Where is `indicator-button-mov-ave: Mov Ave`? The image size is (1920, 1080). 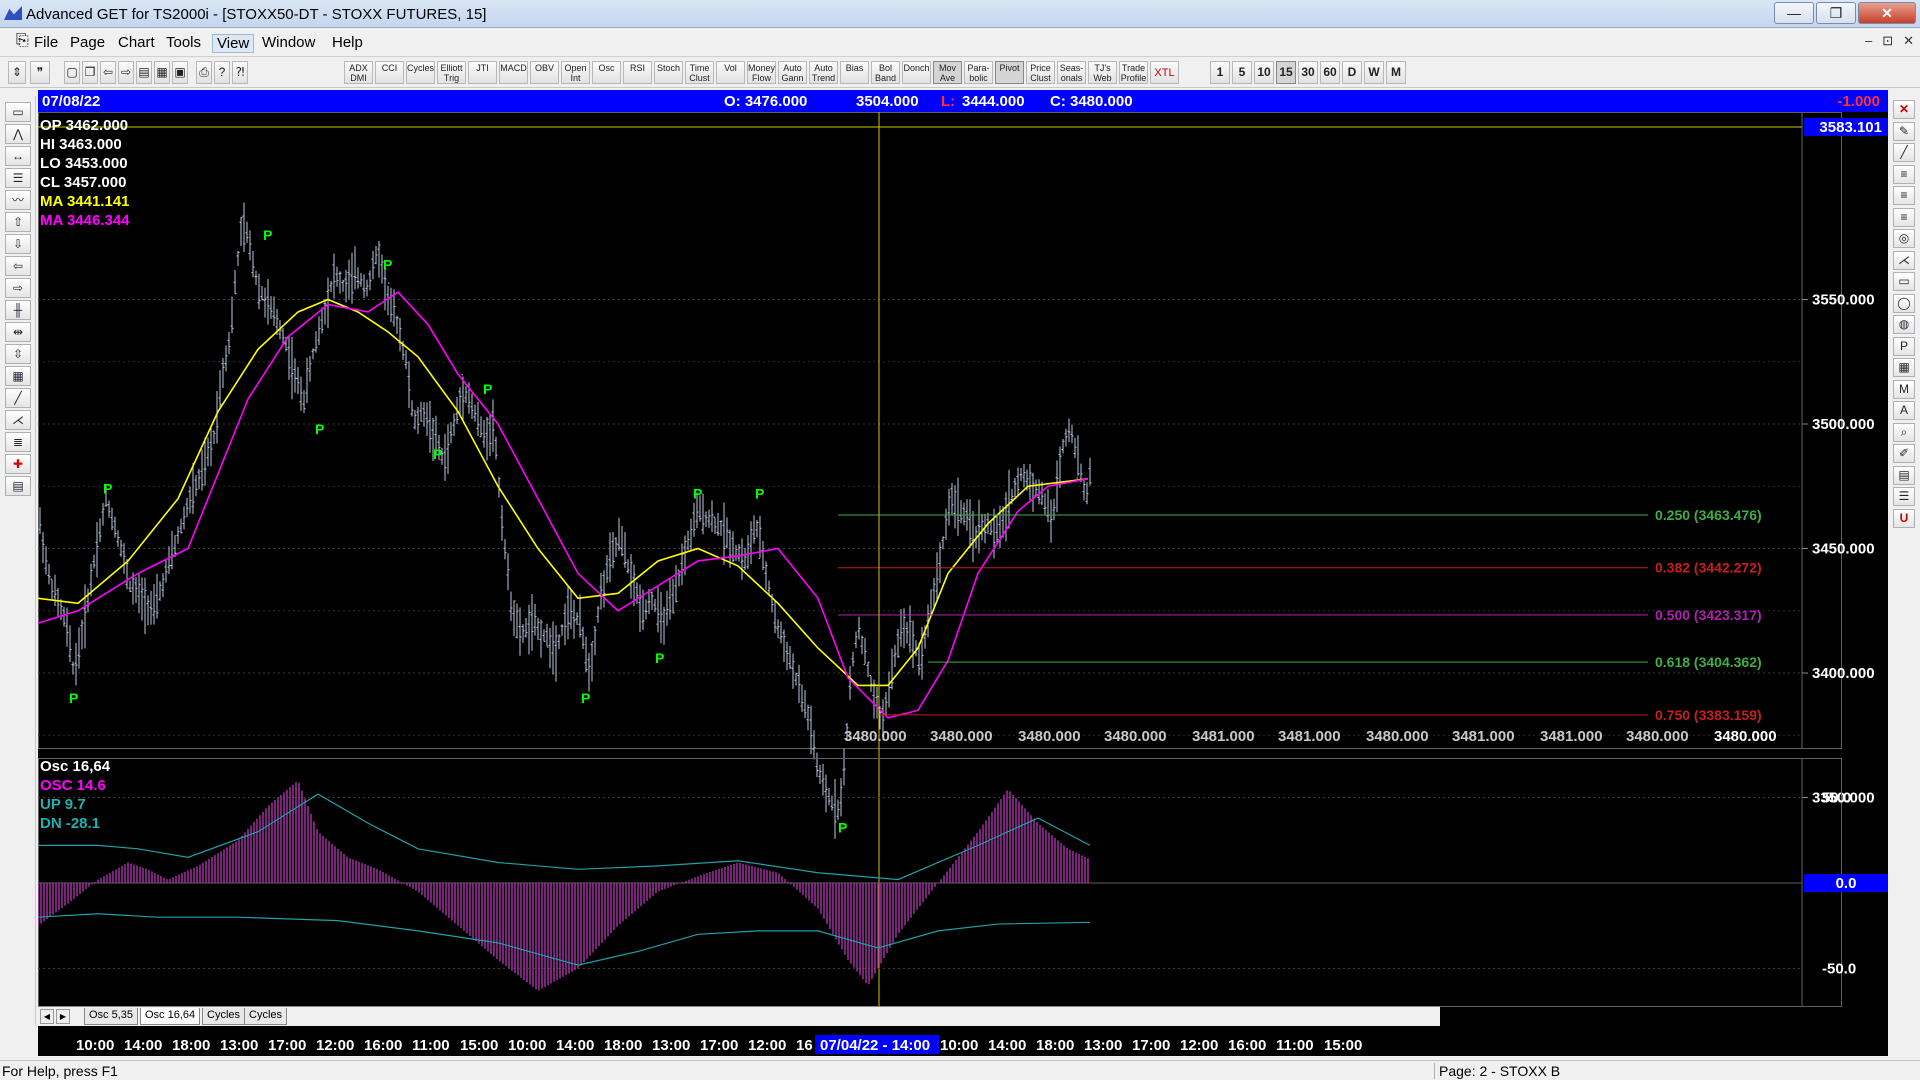 indicator-button-mov-ave: Mov Ave is located at coordinates (947, 72).